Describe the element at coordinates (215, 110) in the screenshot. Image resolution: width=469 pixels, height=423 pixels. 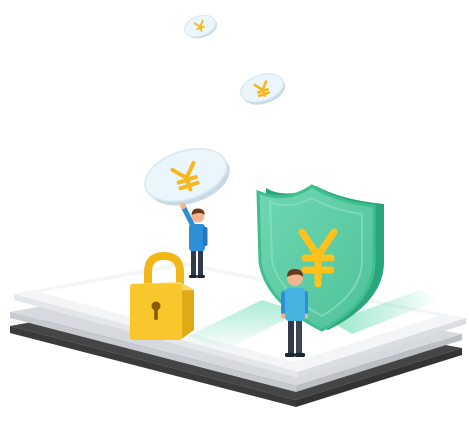
I see `coin-icon` at that location.